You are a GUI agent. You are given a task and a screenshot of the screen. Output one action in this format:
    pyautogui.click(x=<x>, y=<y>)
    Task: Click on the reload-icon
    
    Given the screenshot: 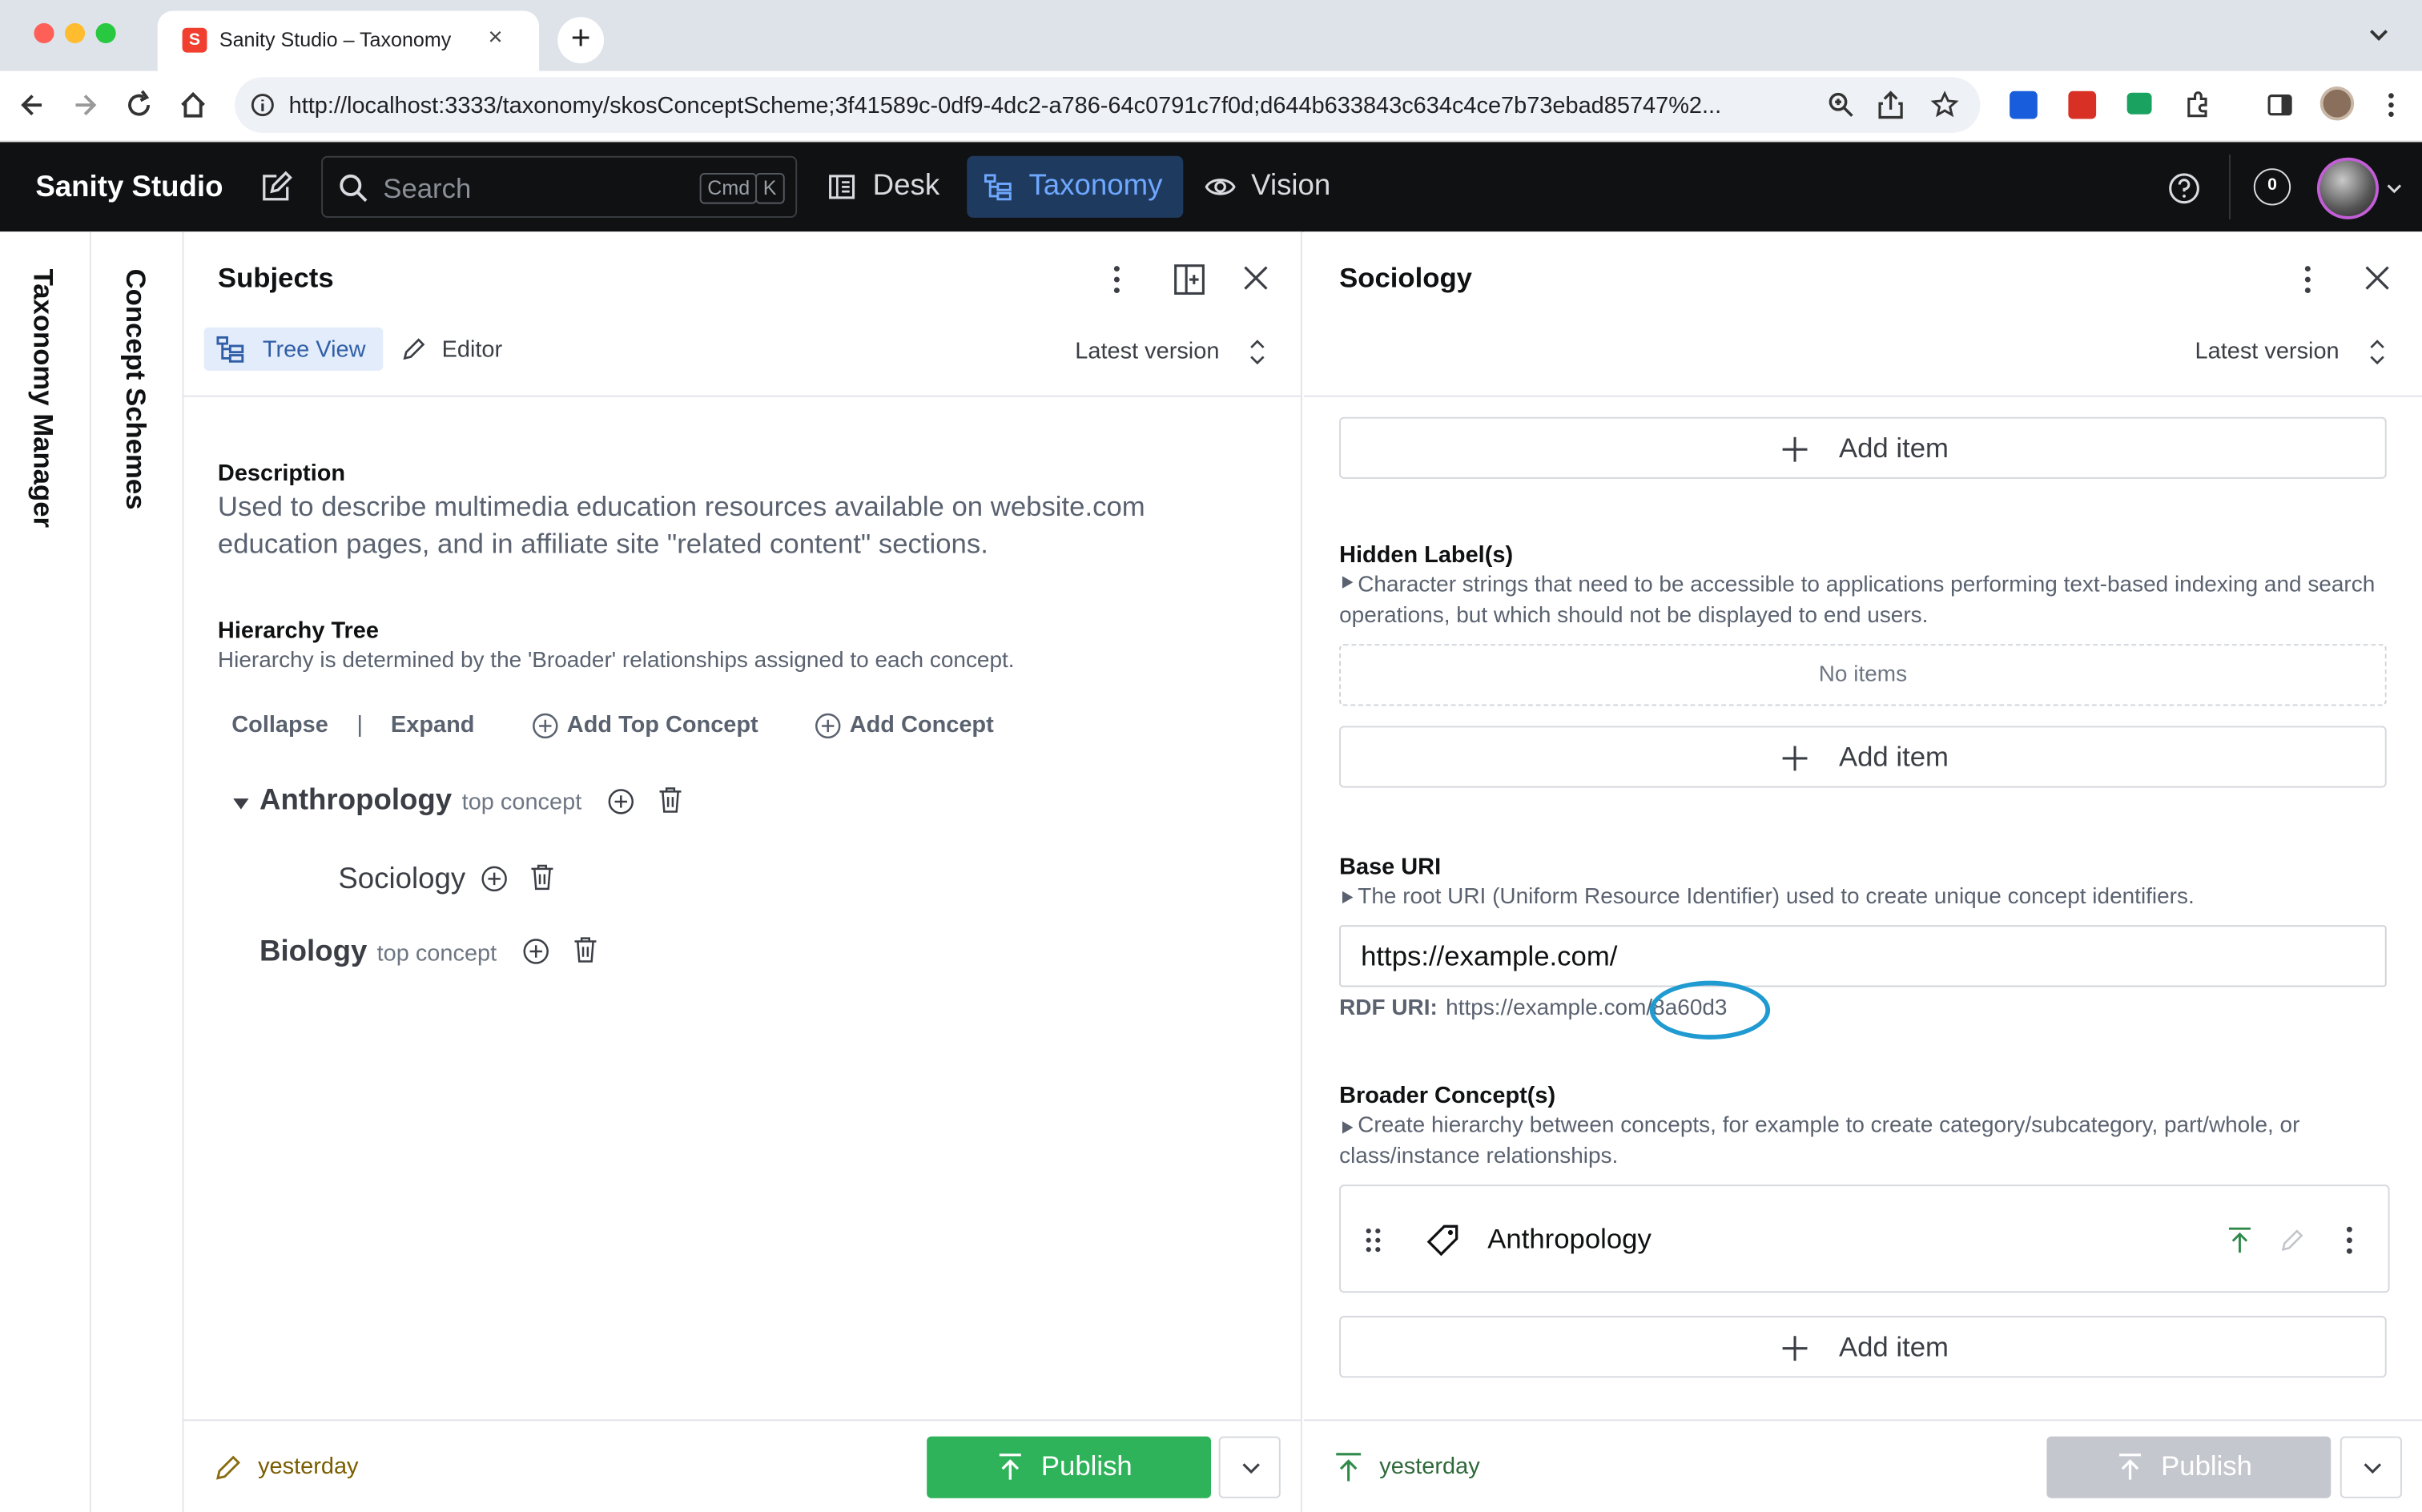 What is the action you would take?
    pyautogui.click(x=139, y=105)
    